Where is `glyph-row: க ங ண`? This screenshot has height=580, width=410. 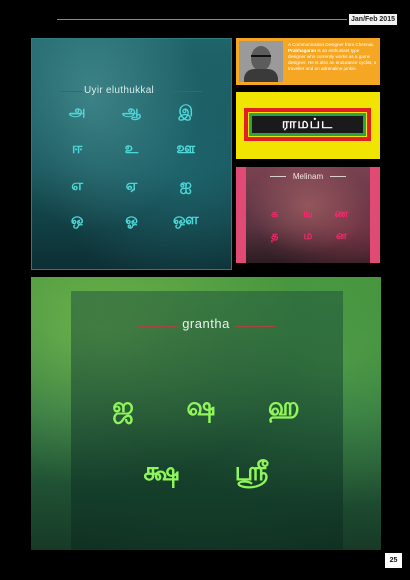
glyph-row: க ங ண is located at coordinates (308, 214).